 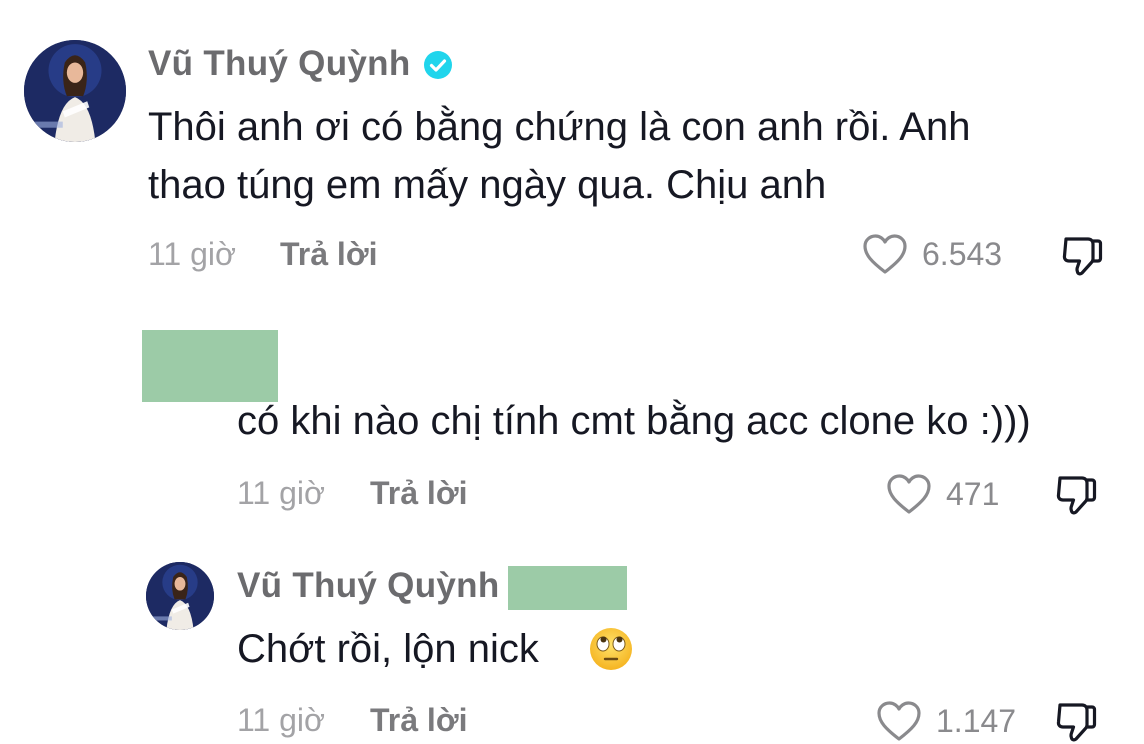 What do you see at coordinates (976, 721) in the screenshot?
I see `like-count: 1.147` at bounding box center [976, 721].